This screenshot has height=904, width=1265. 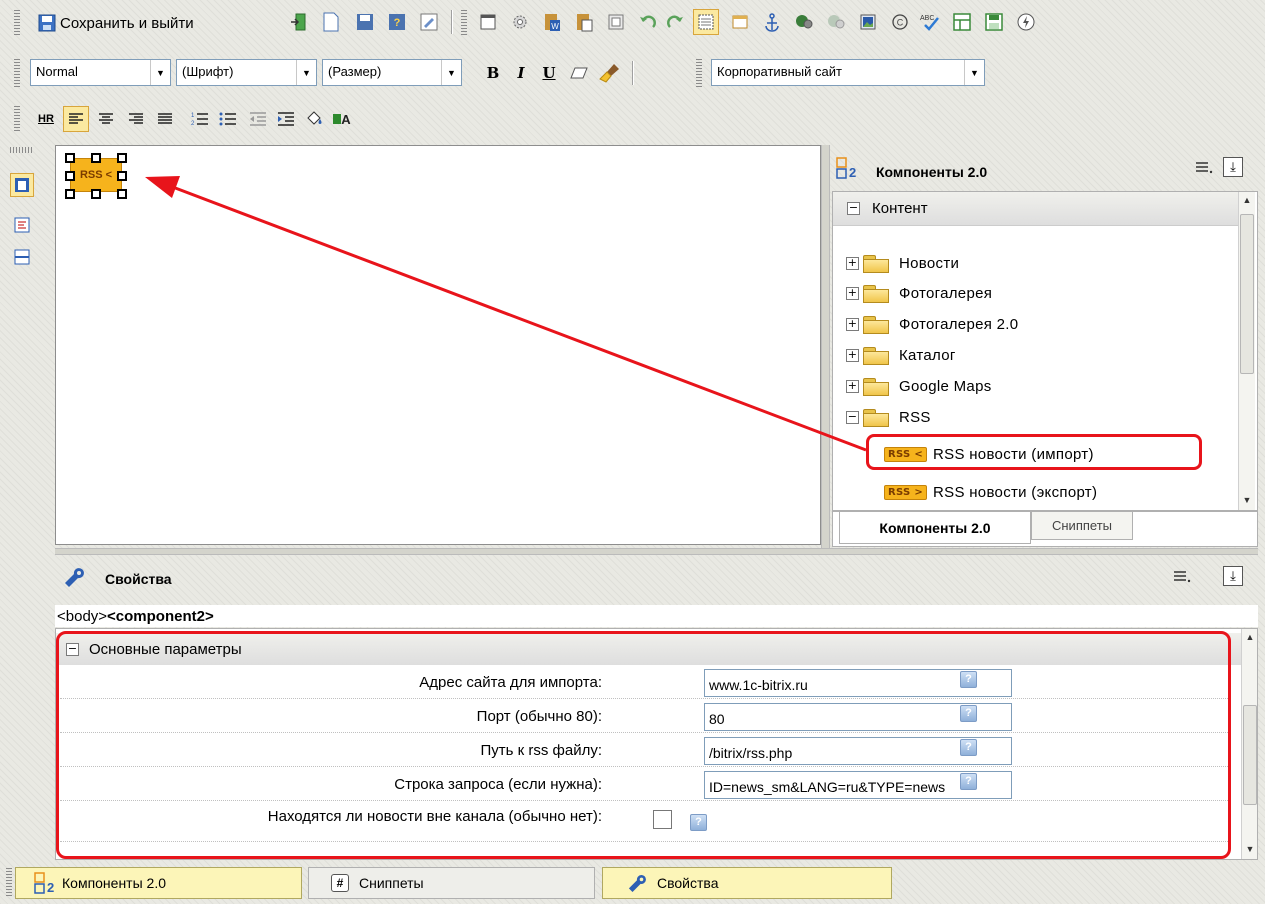 I want to click on taskbar-grip, so click(x=9, y=883).